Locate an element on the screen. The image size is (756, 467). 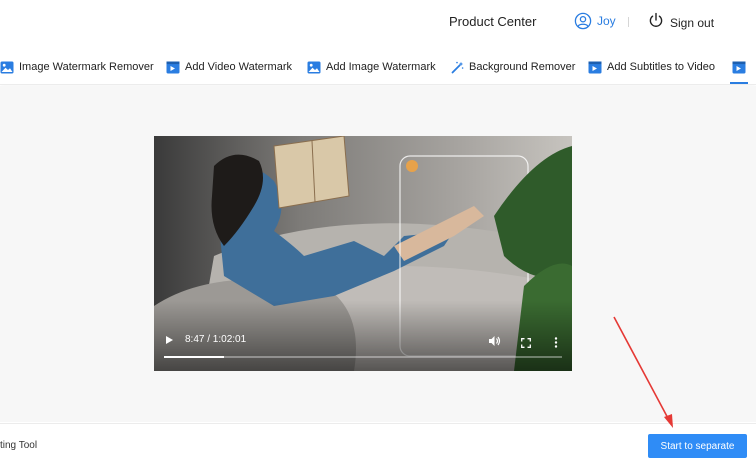
product-center-link: Product Center is located at coordinates (492, 21).